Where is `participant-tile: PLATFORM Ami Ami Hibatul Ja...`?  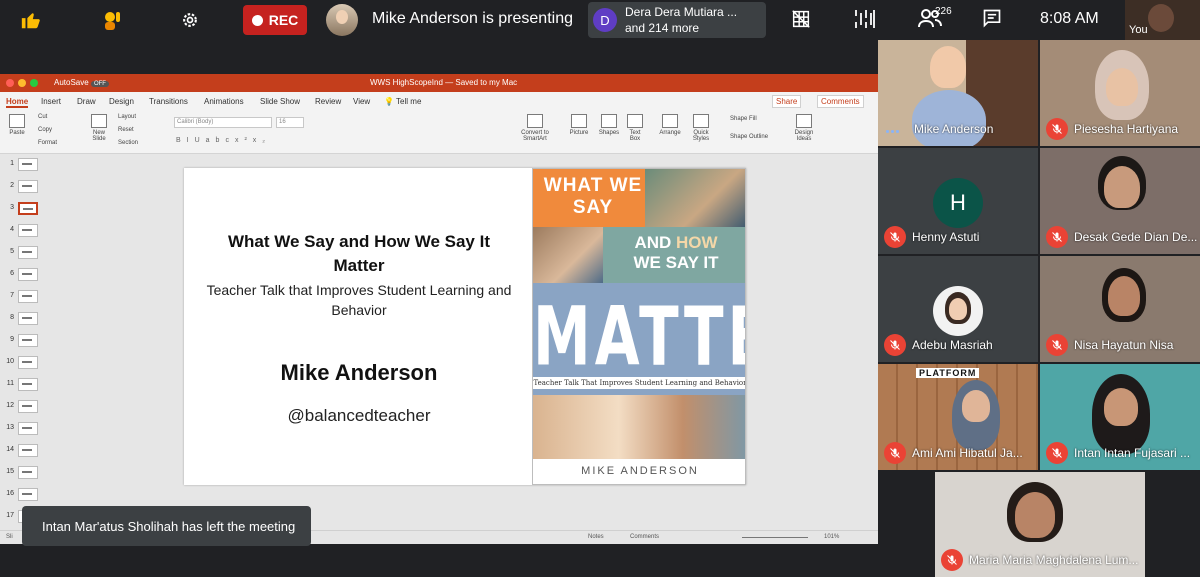 participant-tile: PLATFORM Ami Ami Hibatul Ja... is located at coordinates (958, 417).